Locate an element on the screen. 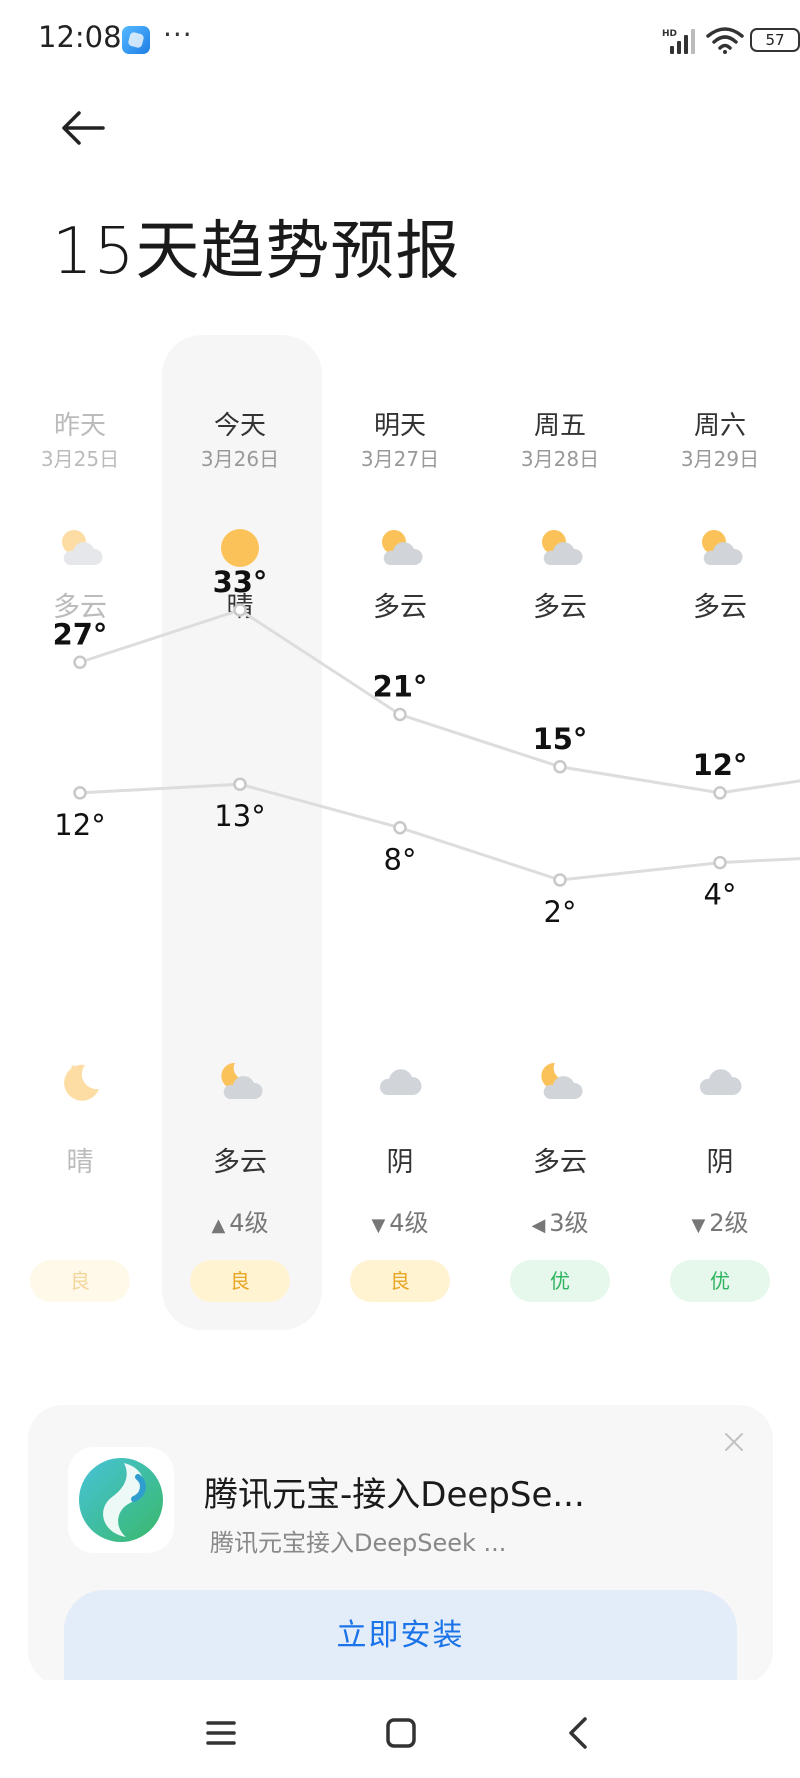 This screenshot has height=1778, width=800. day-date: 3月25日 is located at coordinates (80, 459).